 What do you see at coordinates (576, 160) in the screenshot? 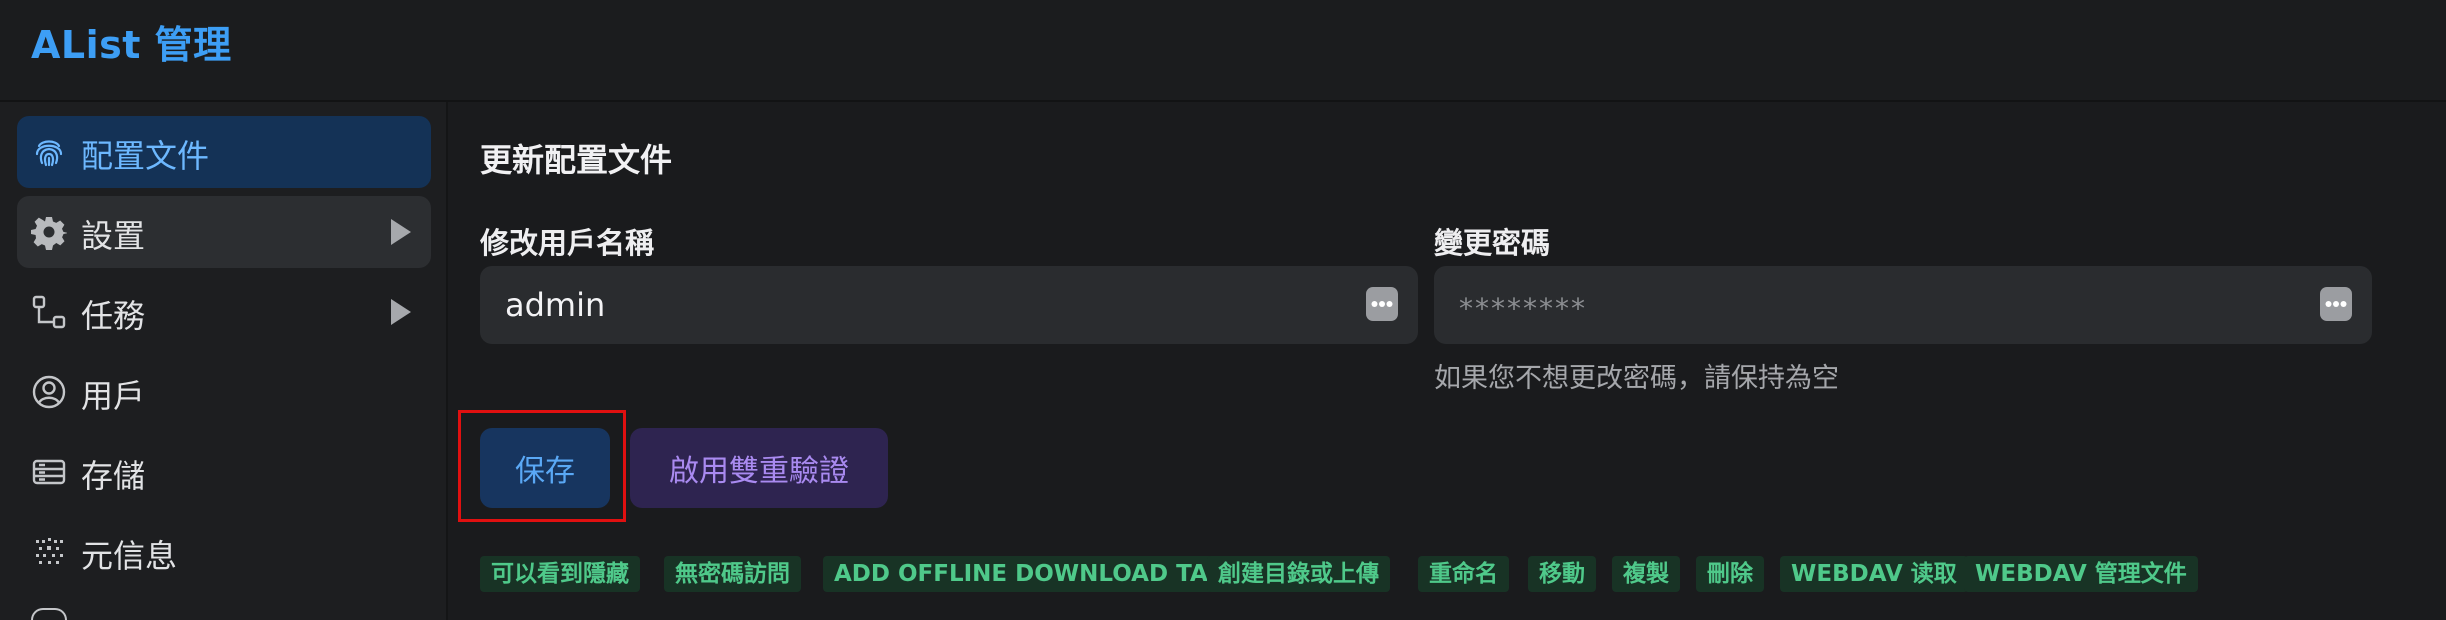
I see `page-title: 更新配置文件` at bounding box center [576, 160].